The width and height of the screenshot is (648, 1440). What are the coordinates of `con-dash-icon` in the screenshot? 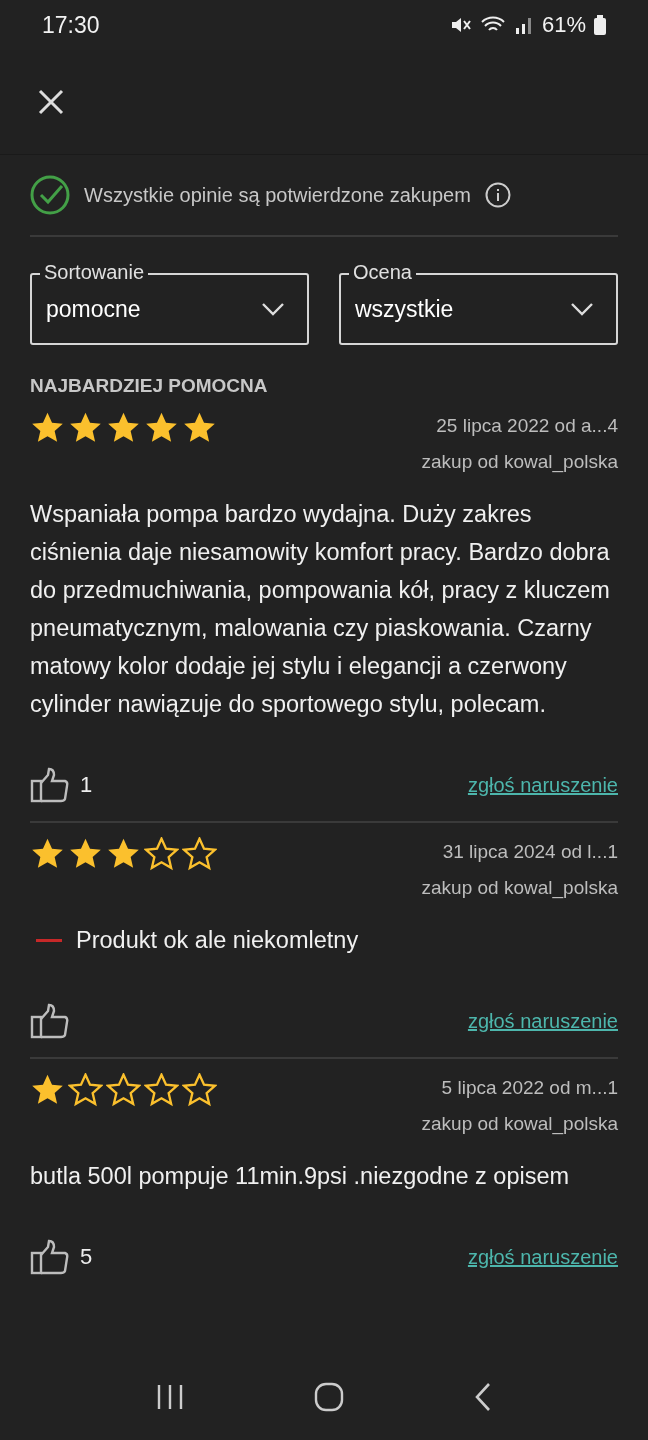 It's located at (49, 940).